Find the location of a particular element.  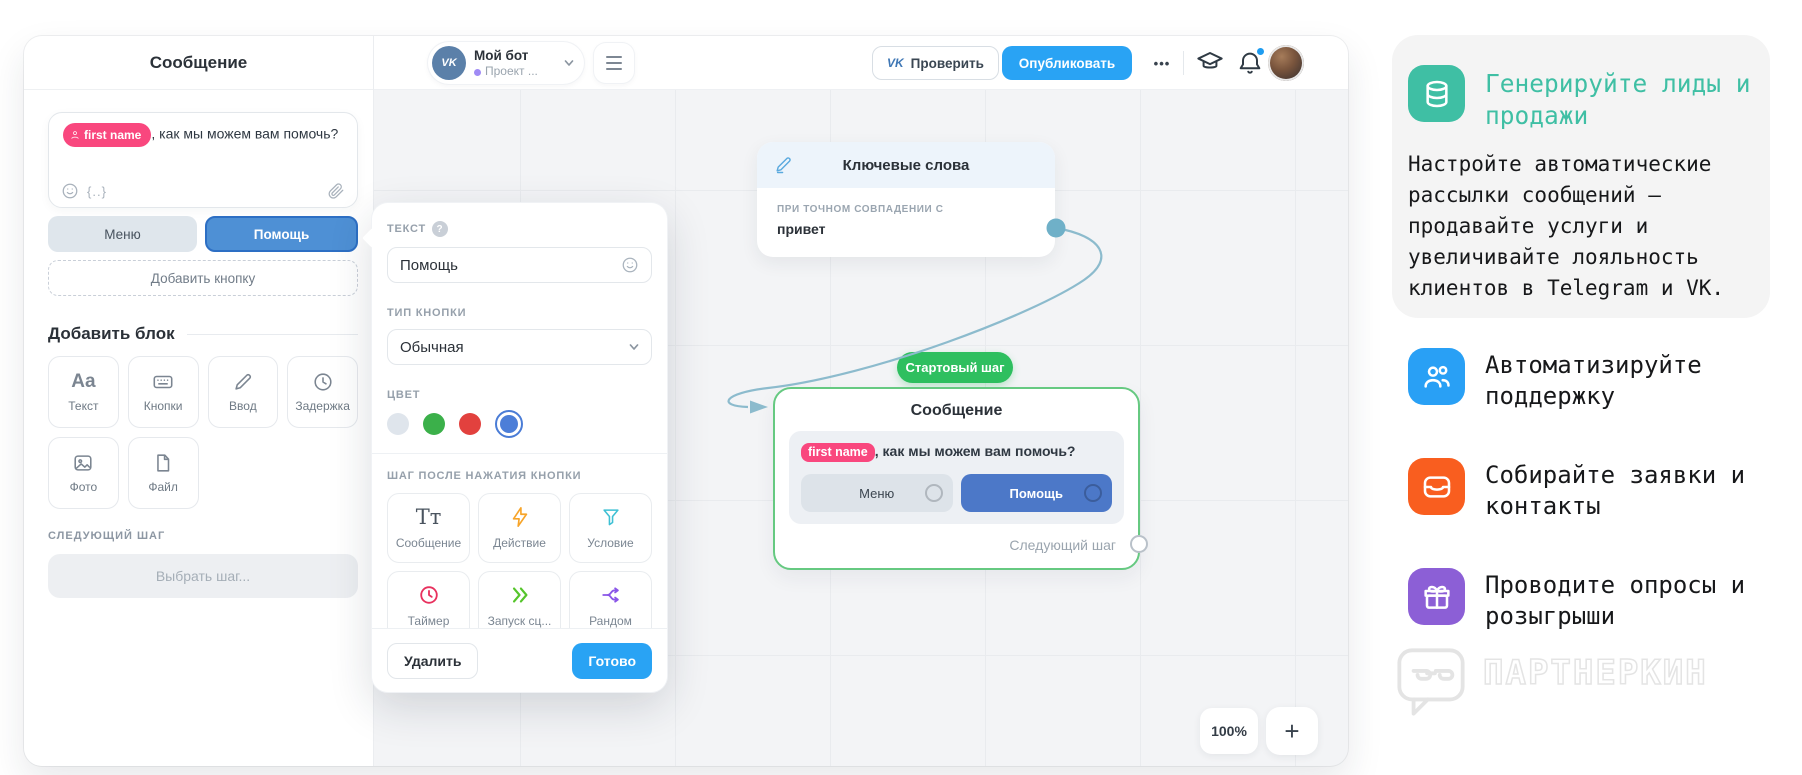

block-label: Файл is located at coordinates (163, 487).